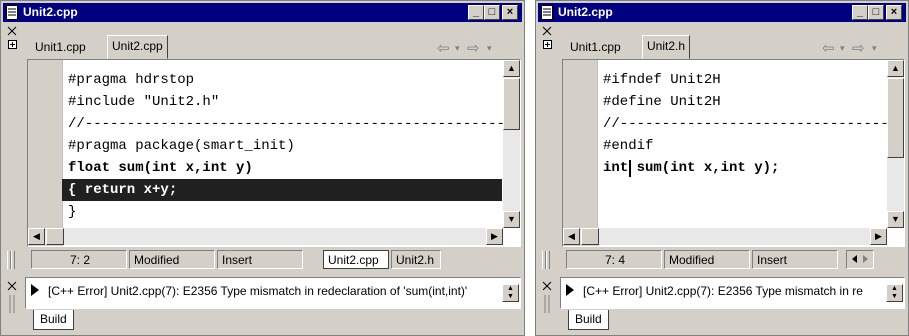  I want to click on tab-unit2-h: Unit2.h, so click(666, 47).